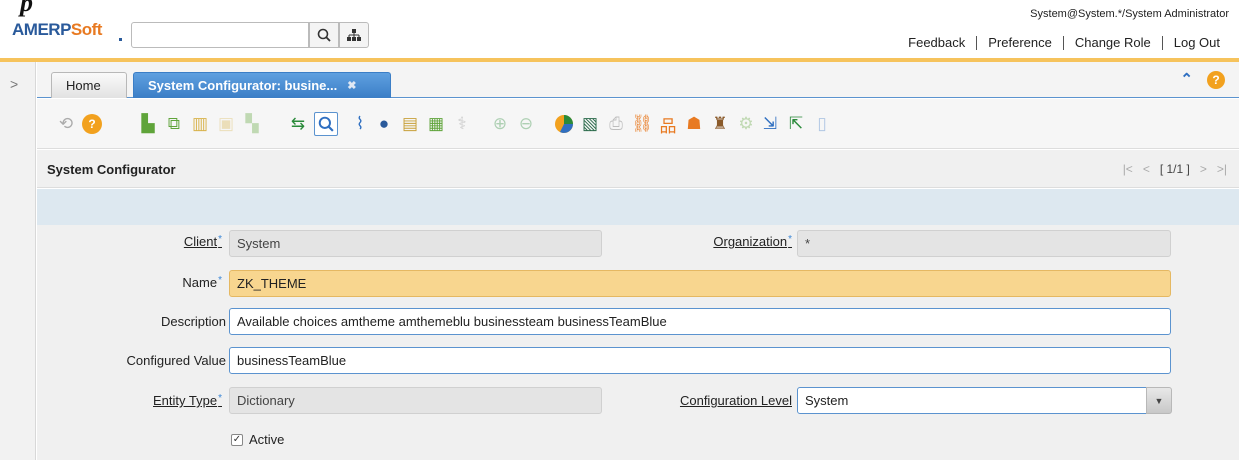 Image resolution: width=1239 pixels, height=460 pixels. What do you see at coordinates (129, 241) in the screenshot?
I see `client-label: Client*` at bounding box center [129, 241].